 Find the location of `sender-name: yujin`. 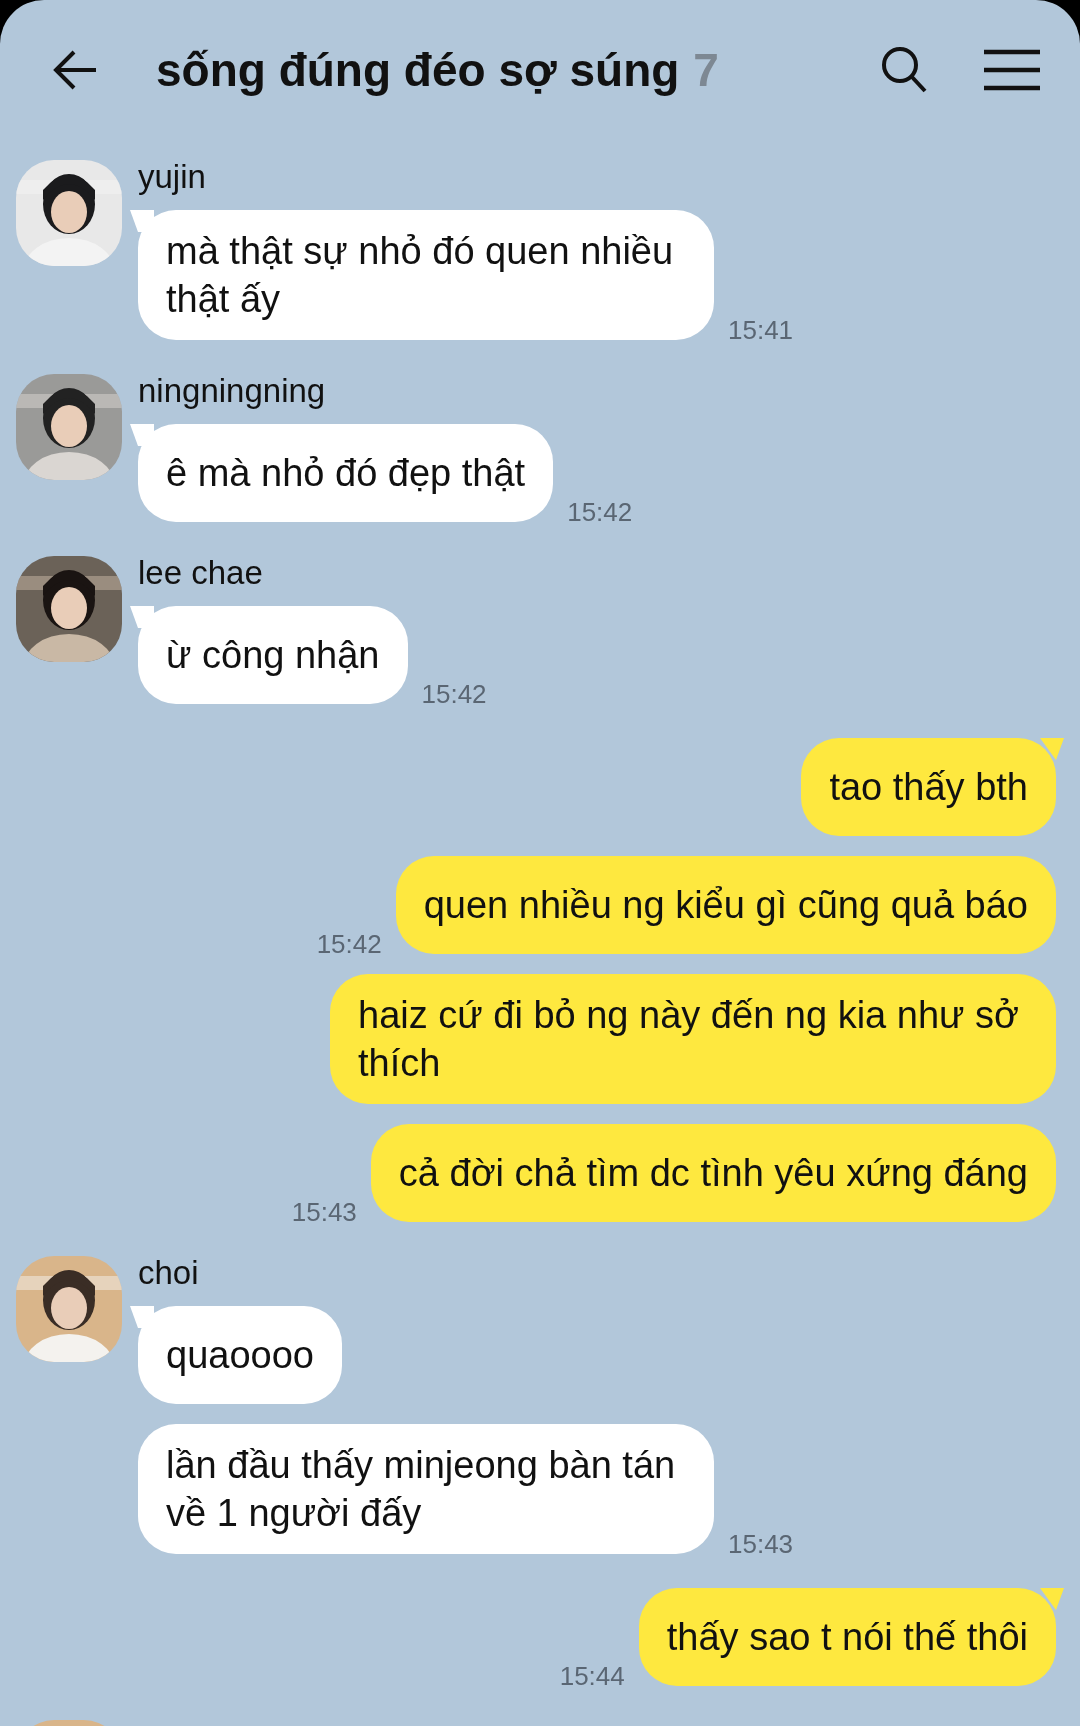

sender-name: yujin is located at coordinates (172, 177).